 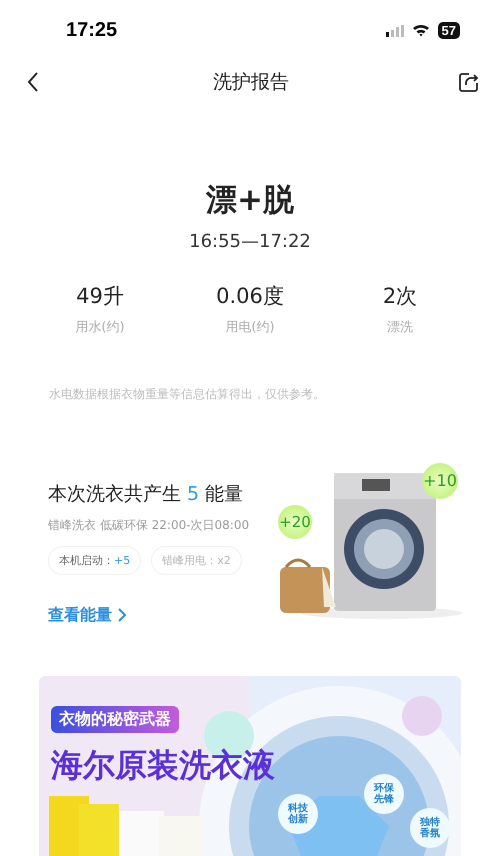 I want to click on bonus-chip: 本机启动：+5, so click(x=95, y=560).